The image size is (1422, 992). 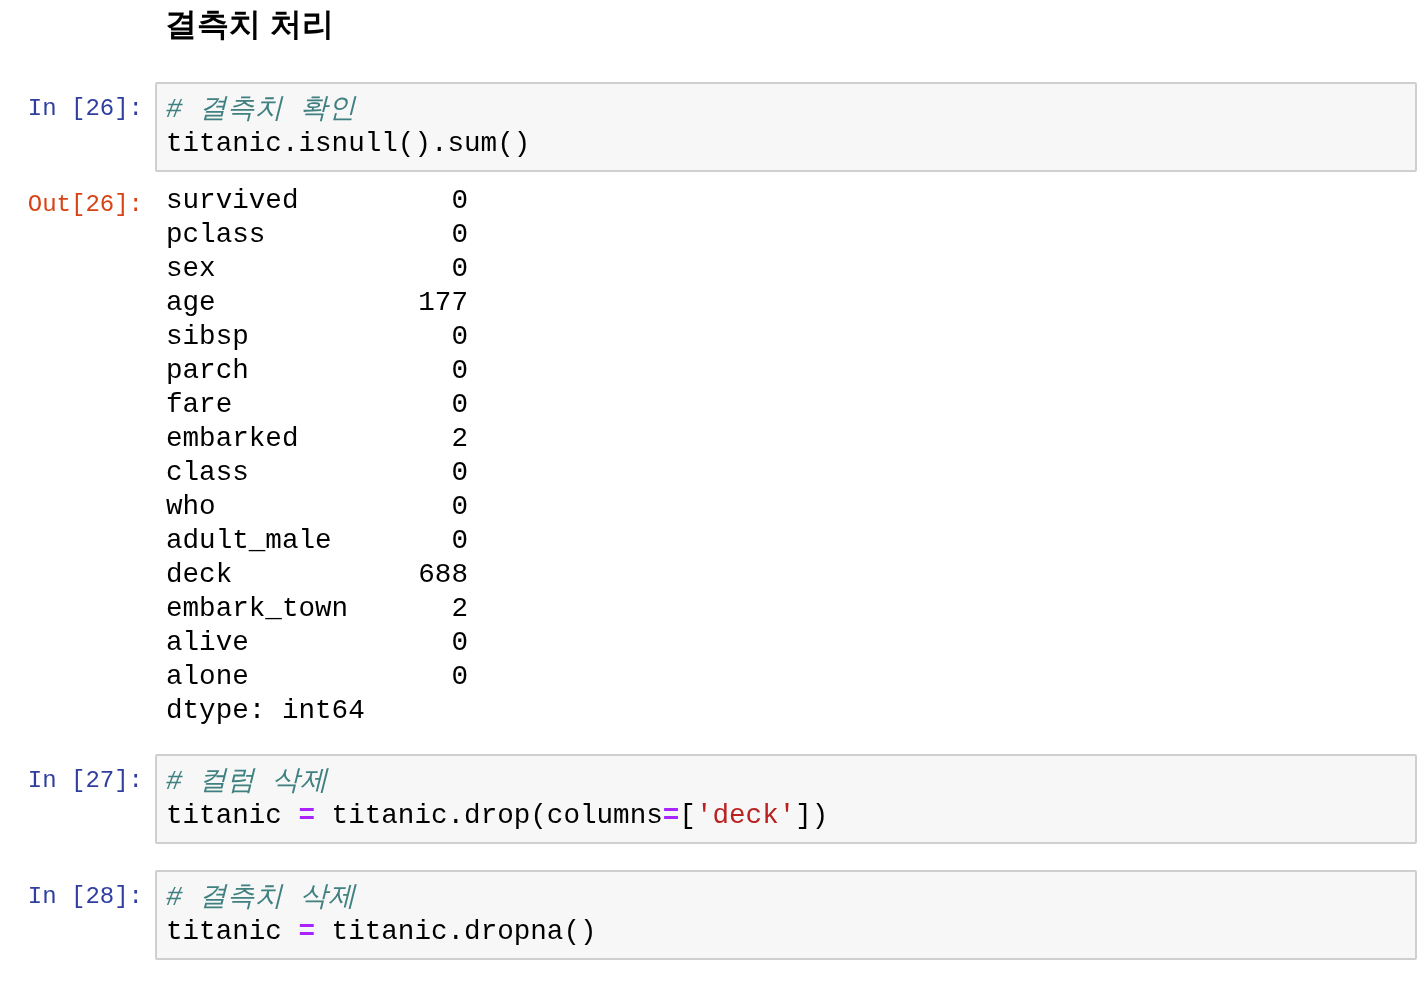 I want to click on code-line: titanic = titanic.dropna(), so click(x=381, y=932).